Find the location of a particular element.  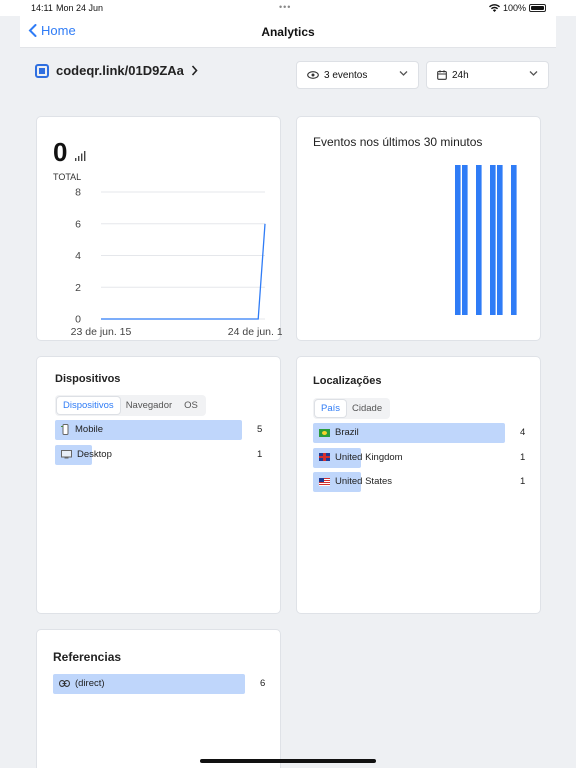

status-bar: 14:11 Mon 24 Jun ••• 100% is located at coordinates (288, 8).